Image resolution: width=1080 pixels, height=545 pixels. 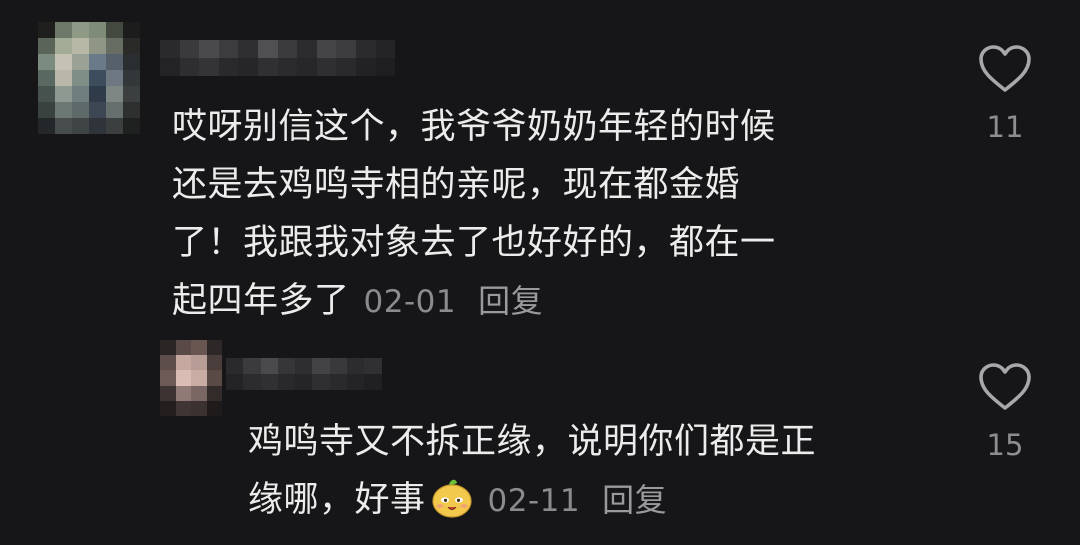 What do you see at coordinates (1005, 412) in the screenshot?
I see `like-button: 15` at bounding box center [1005, 412].